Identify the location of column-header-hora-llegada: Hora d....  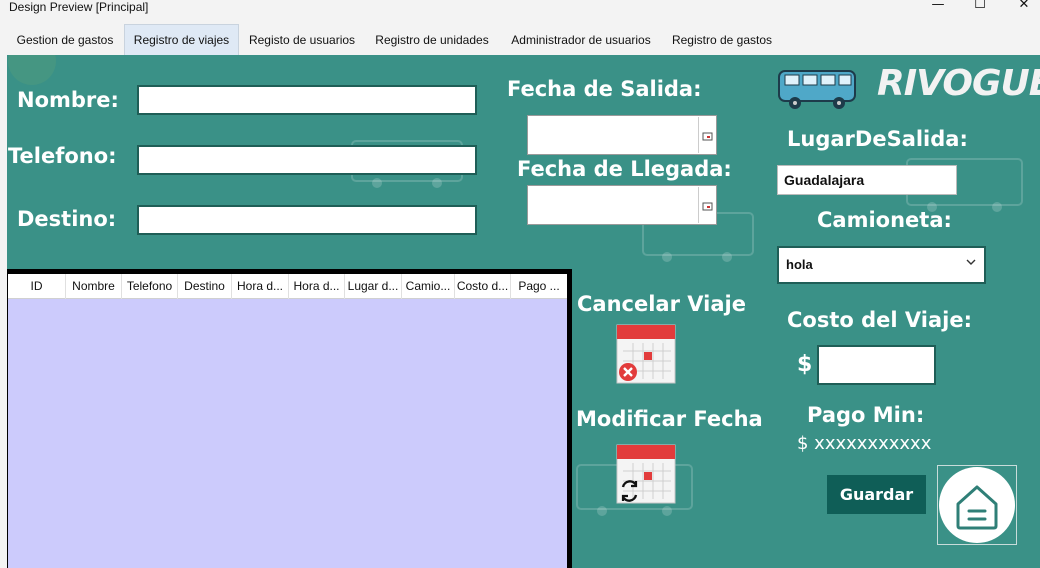
(317, 286).